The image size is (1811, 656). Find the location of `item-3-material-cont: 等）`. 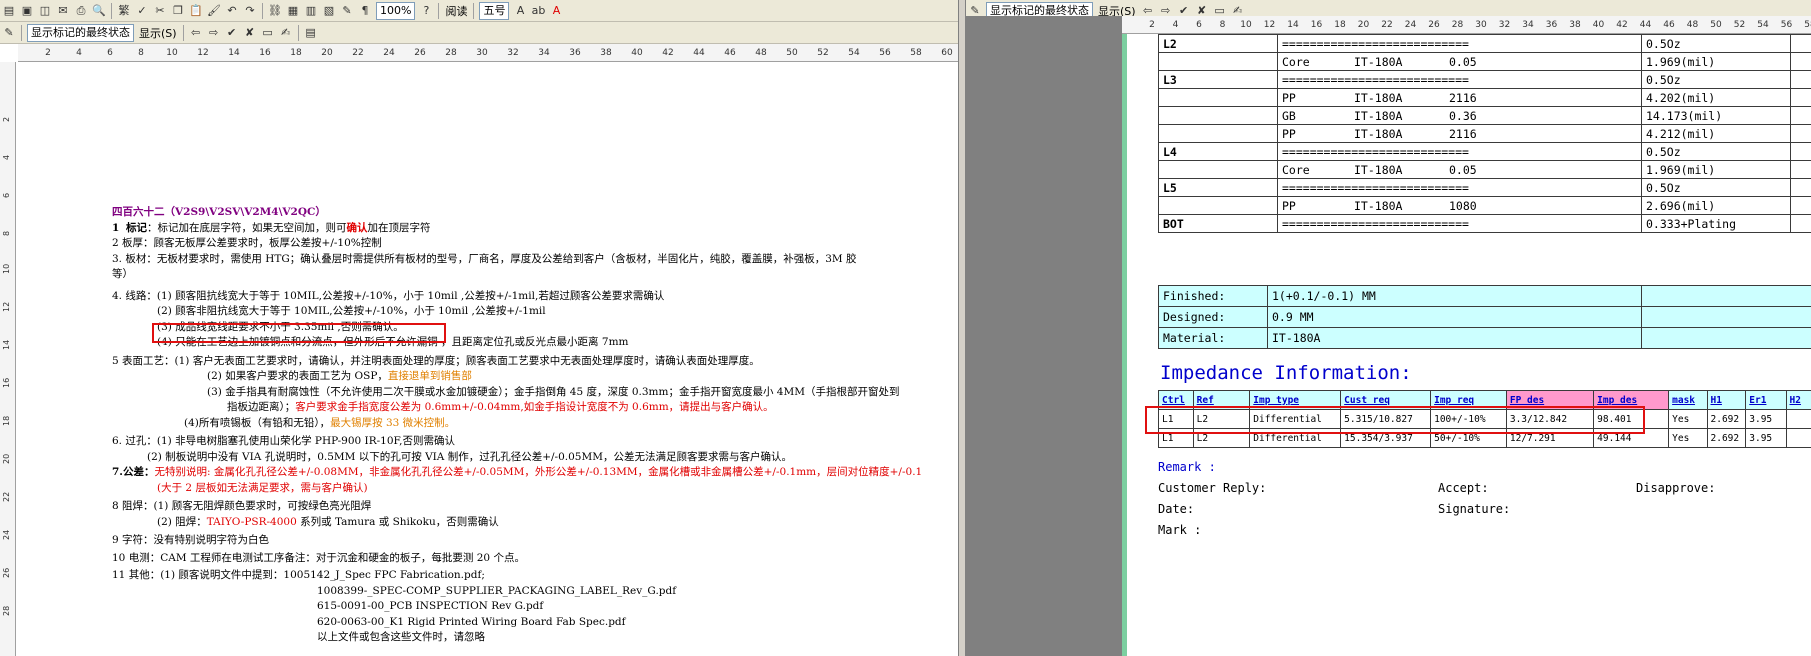

item-3-material-cont: 等） is located at coordinates (122, 274).